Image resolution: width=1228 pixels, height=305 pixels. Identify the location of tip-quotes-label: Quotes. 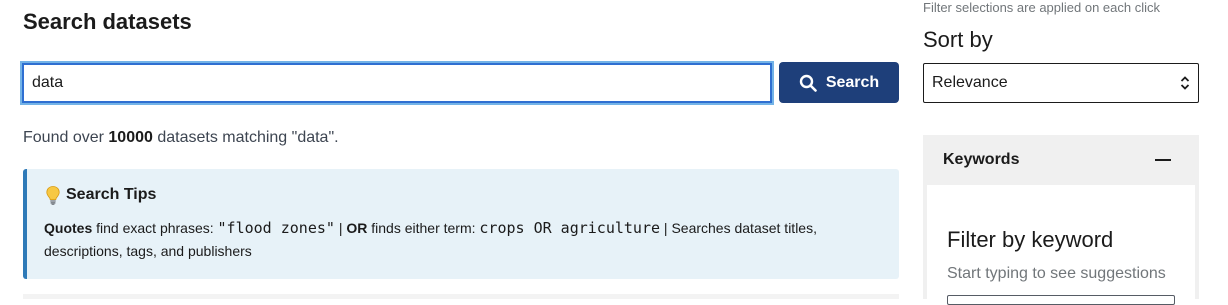
(68, 228).